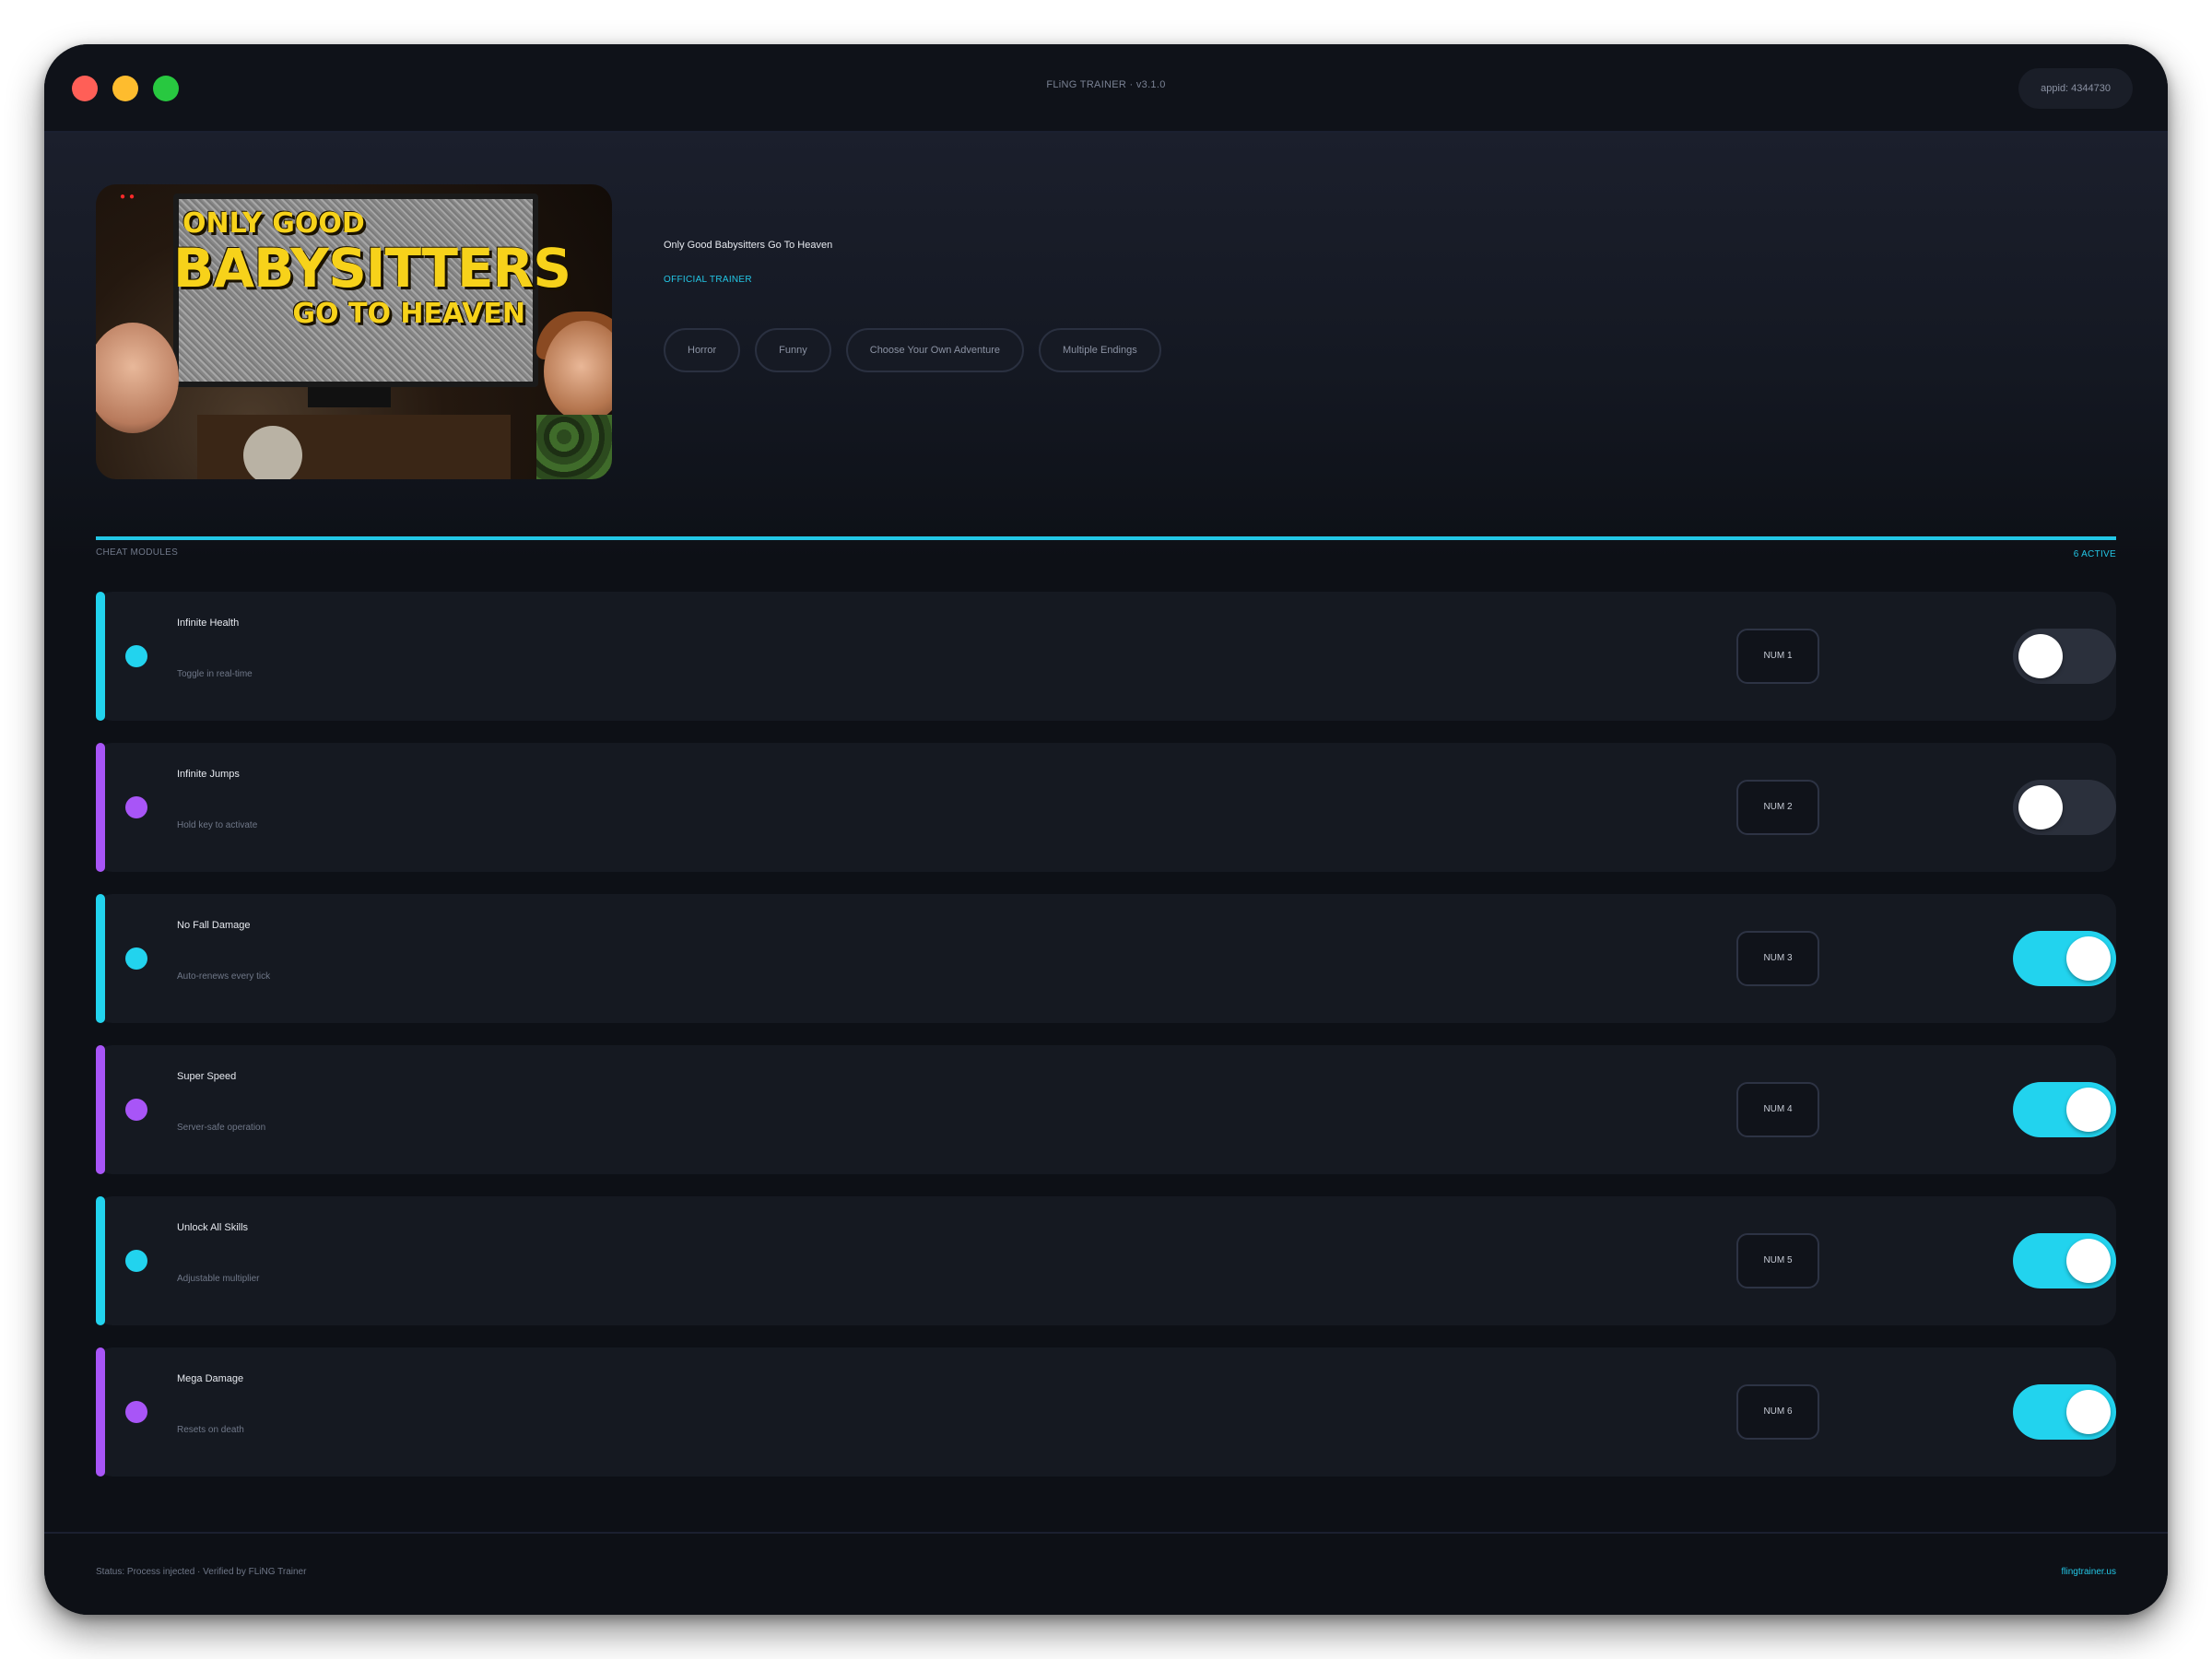 This screenshot has height=1659, width=2212. Describe the element at coordinates (1777, 1260) in the screenshot. I see `hotkey-button: NUM 5` at that location.